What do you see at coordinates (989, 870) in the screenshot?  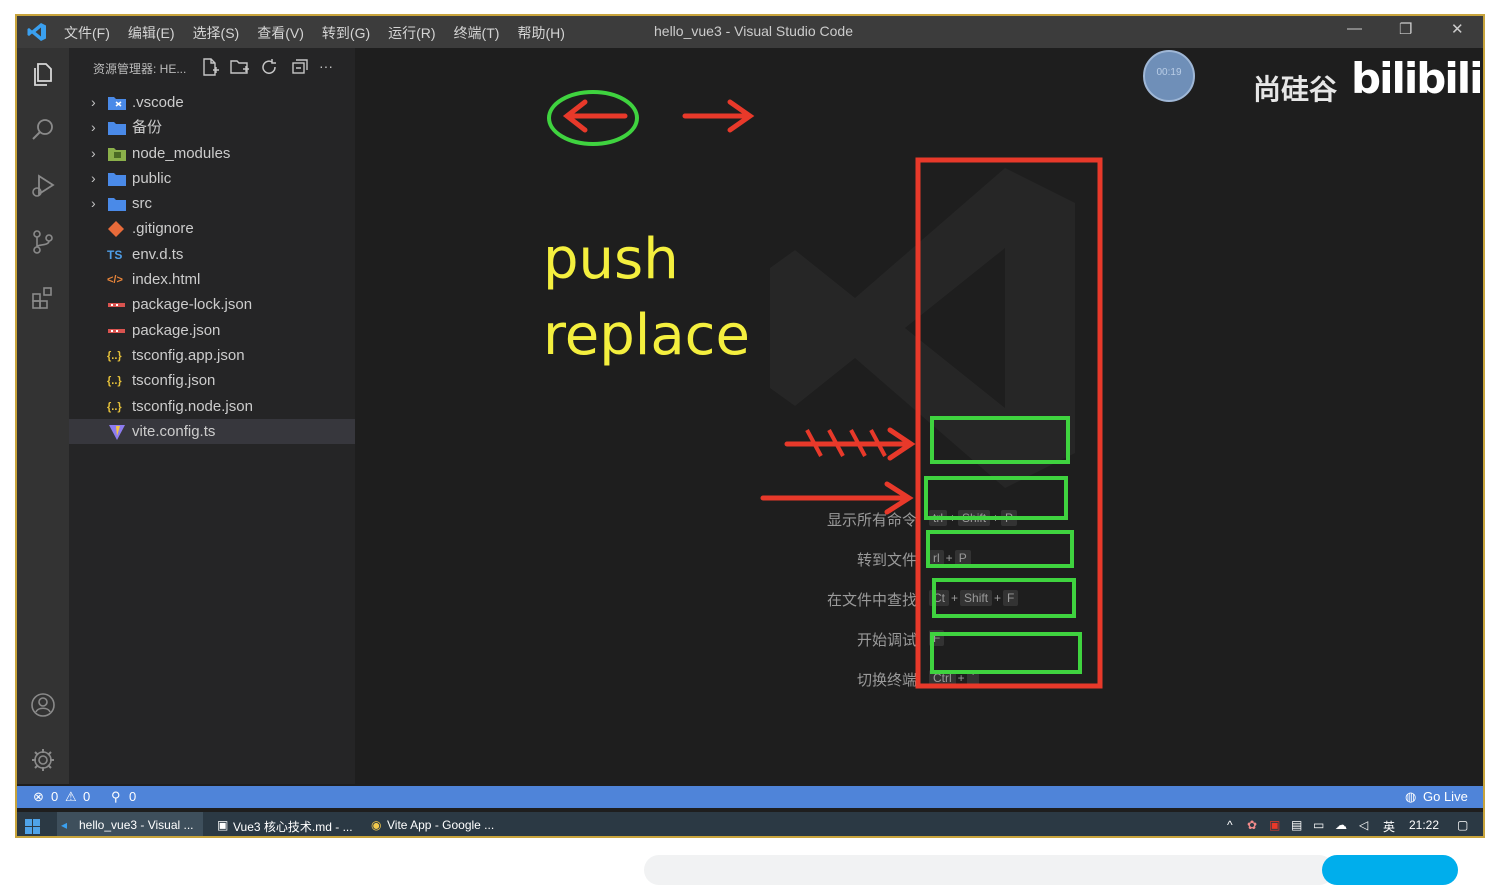 I see `search-input` at bounding box center [989, 870].